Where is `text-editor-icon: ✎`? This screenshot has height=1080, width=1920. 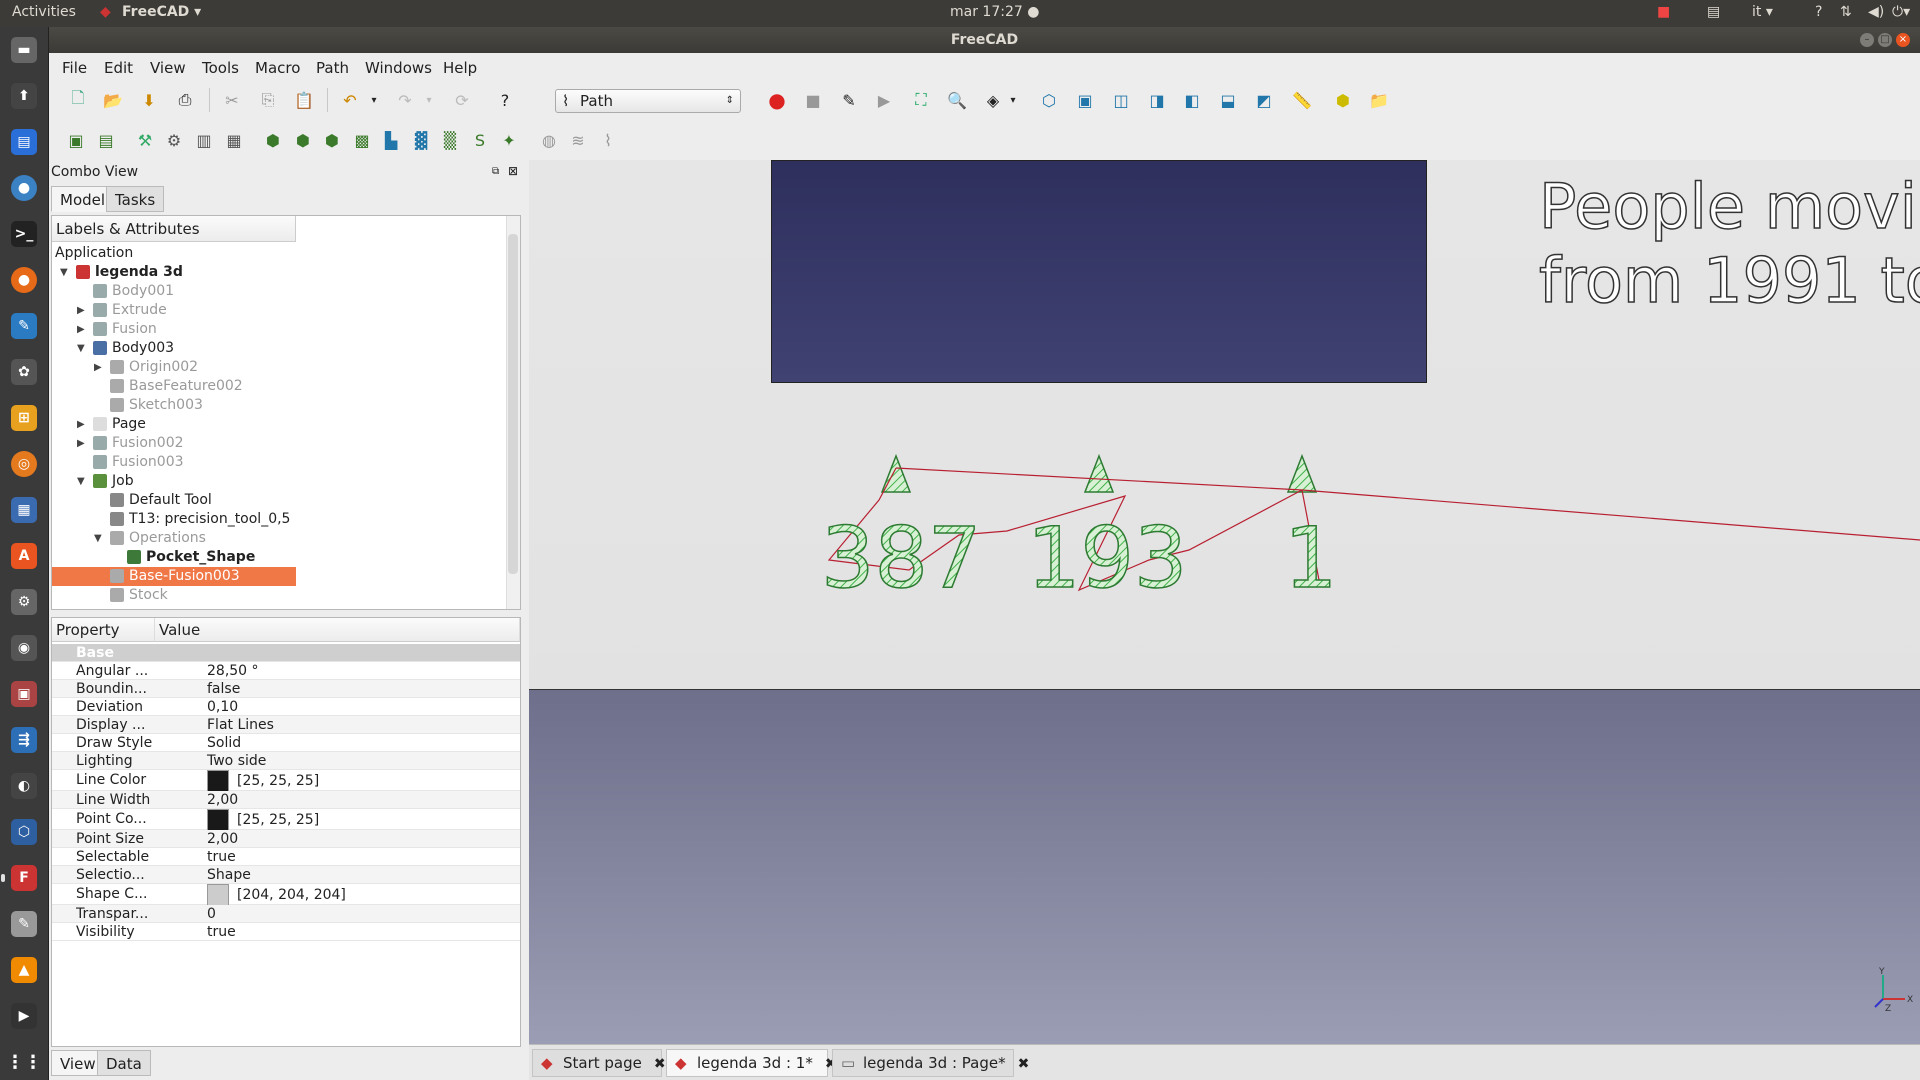 text-editor-icon: ✎ is located at coordinates (24, 924).